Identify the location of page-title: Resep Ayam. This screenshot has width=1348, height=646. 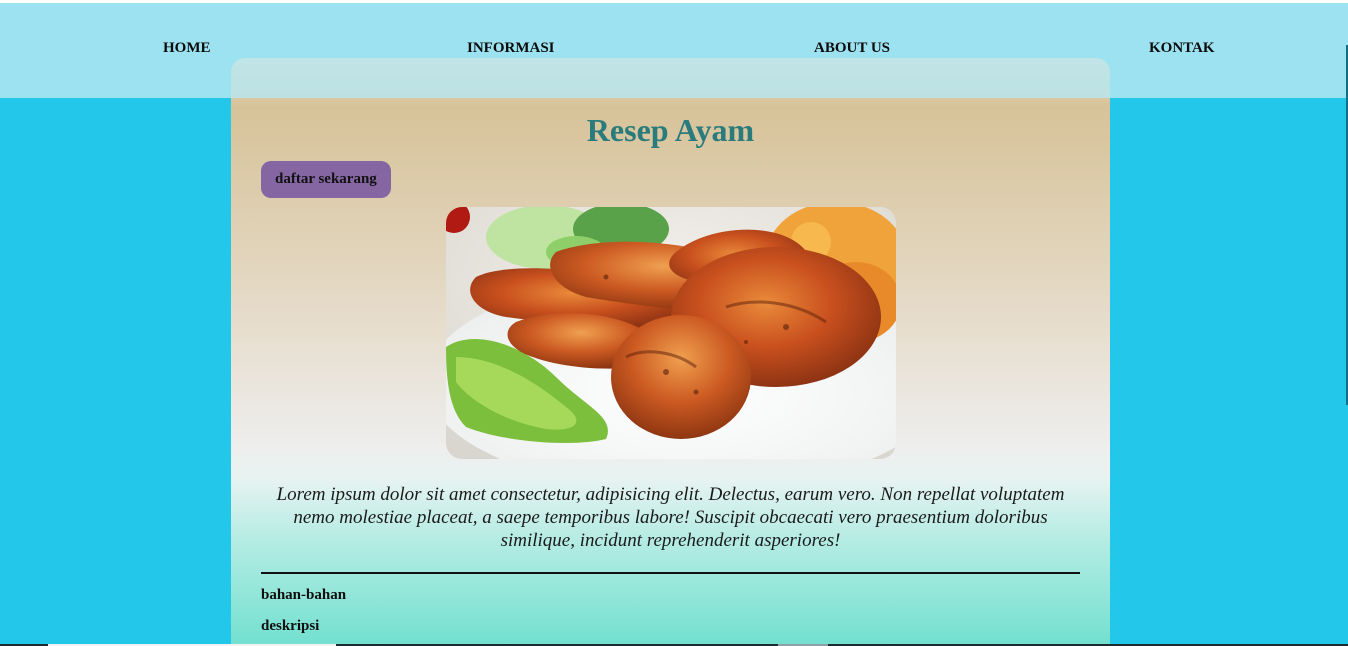
(670, 130).